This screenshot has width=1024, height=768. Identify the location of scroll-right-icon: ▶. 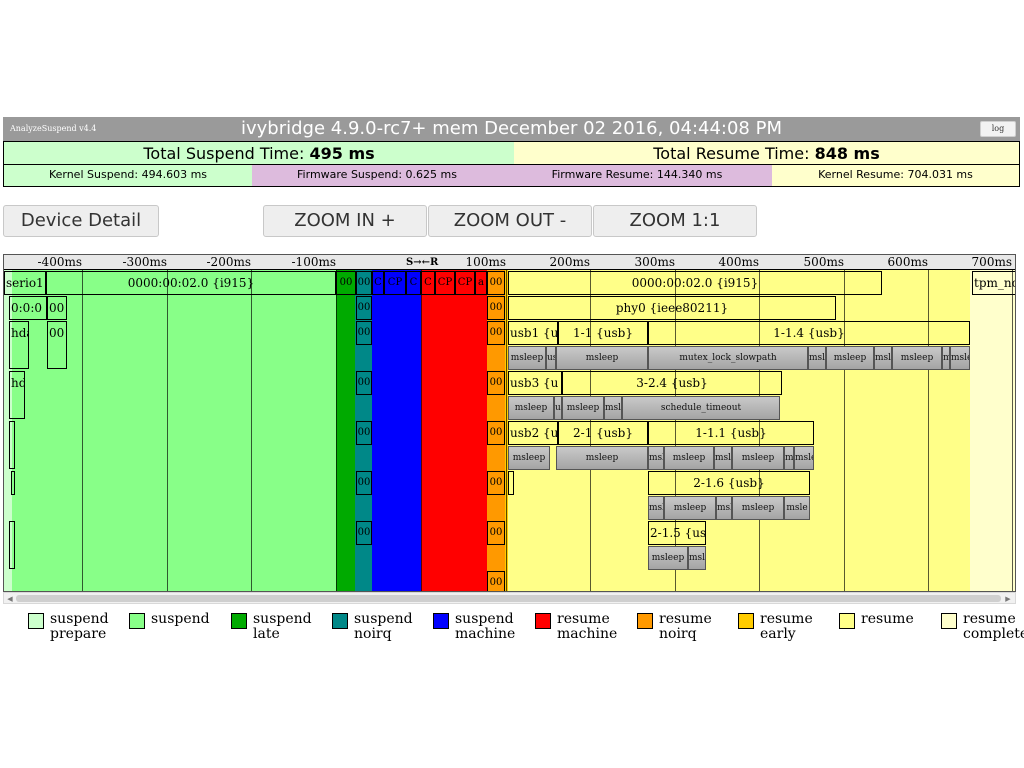
(1008, 599).